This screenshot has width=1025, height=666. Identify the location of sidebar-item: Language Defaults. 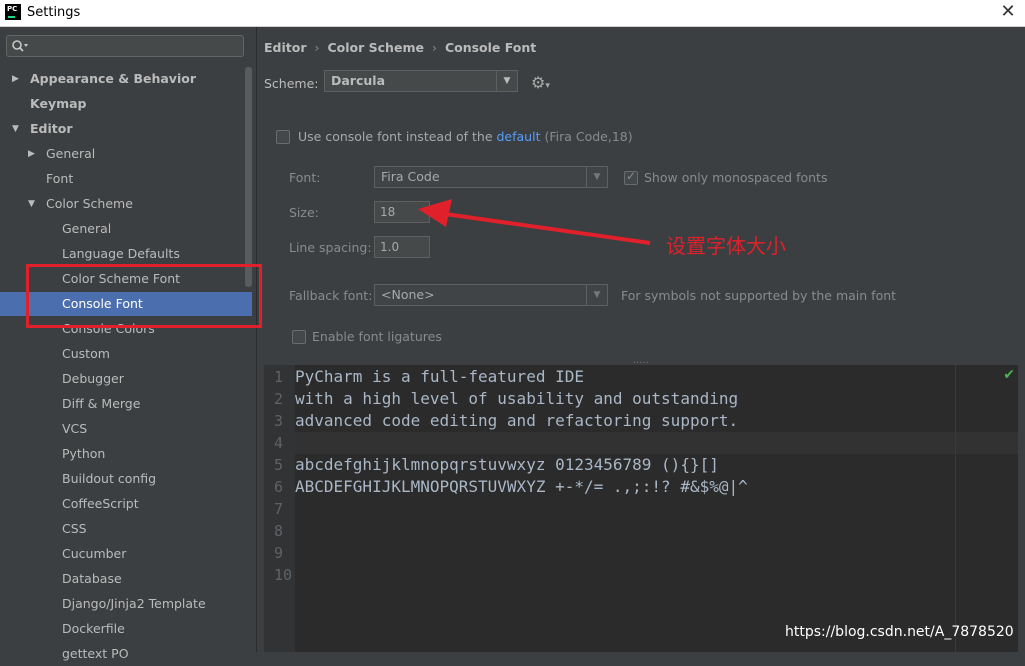
(126, 254).